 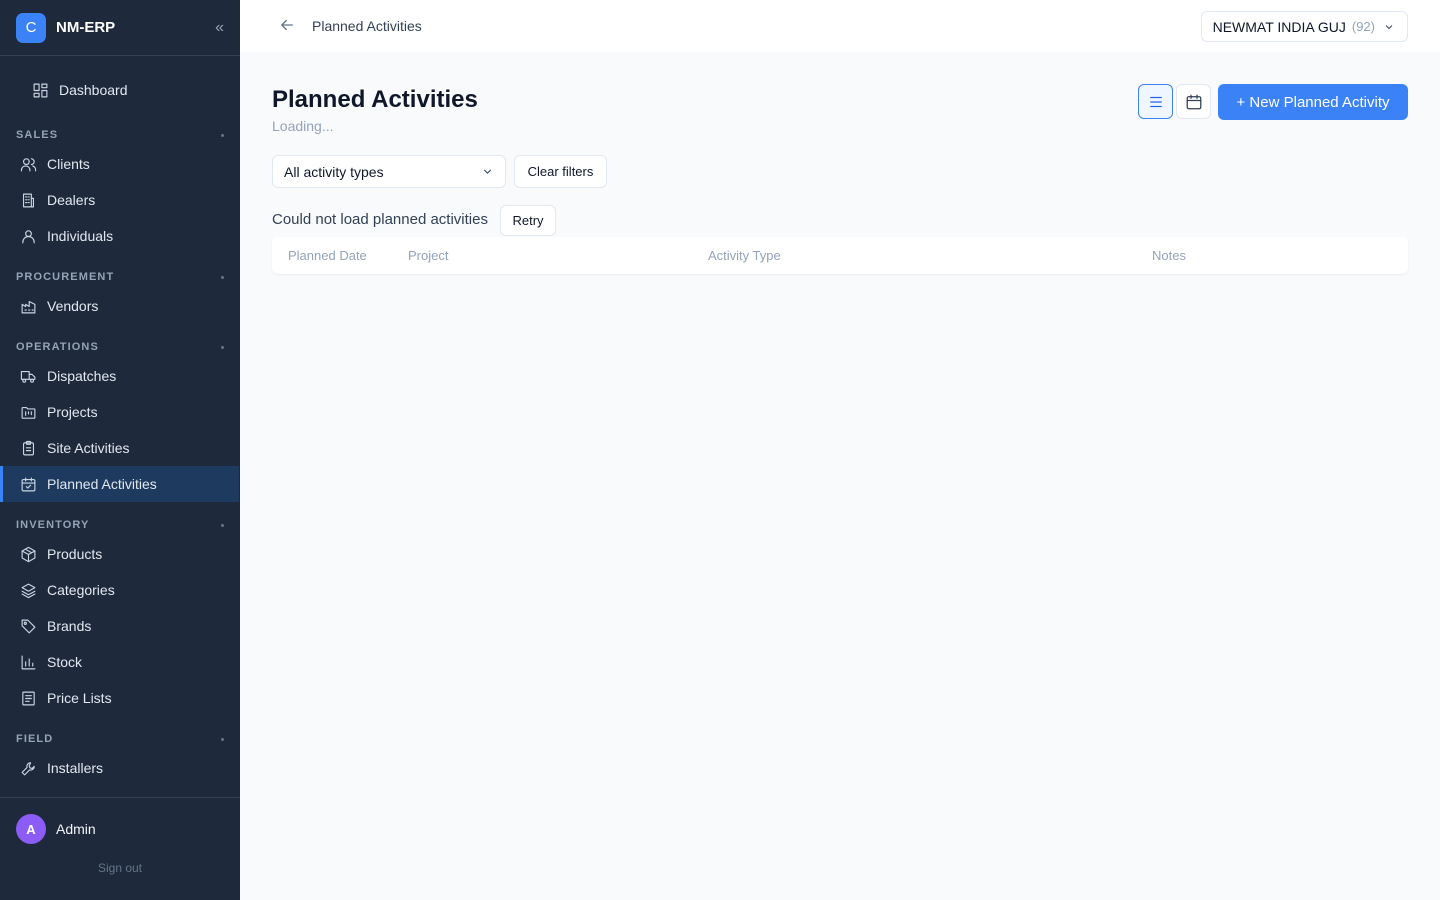 I want to click on calendar-check-icon, so click(x=28, y=484).